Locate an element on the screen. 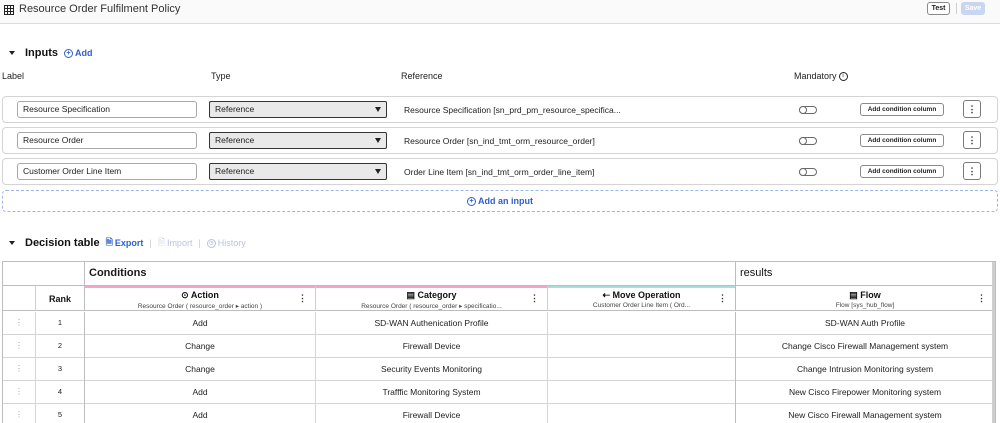  choice-icon: ⇠ is located at coordinates (606, 295).